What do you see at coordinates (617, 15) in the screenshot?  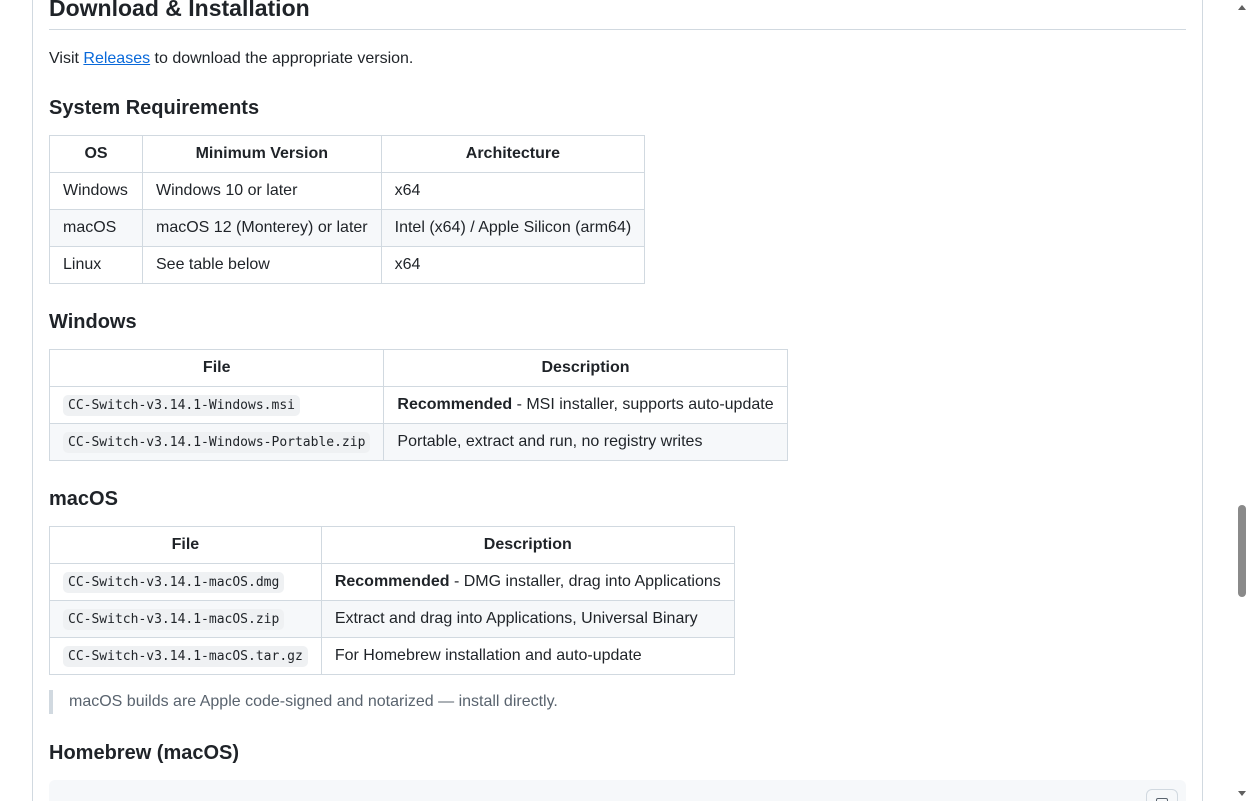 I see `section-title: Download & Installation` at bounding box center [617, 15].